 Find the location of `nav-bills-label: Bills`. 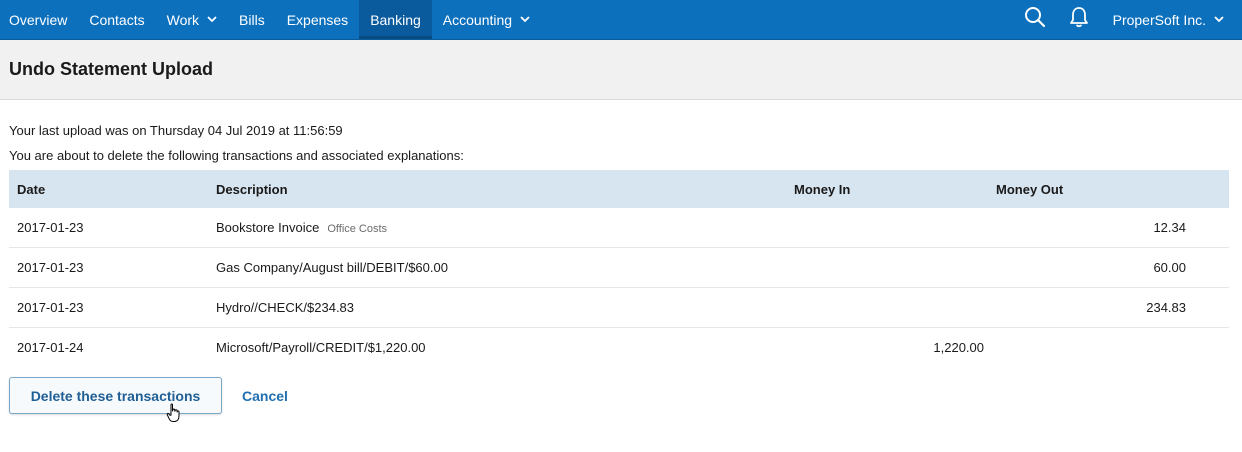

nav-bills-label: Bills is located at coordinates (252, 19).